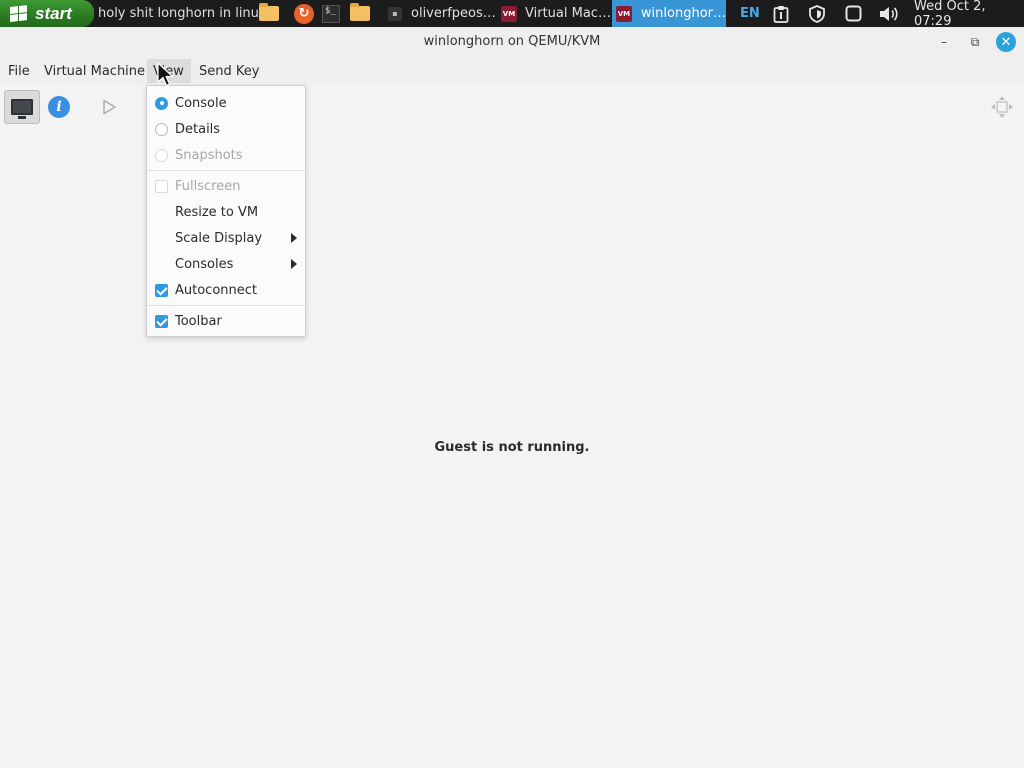  I want to click on play-icon, so click(109, 107).